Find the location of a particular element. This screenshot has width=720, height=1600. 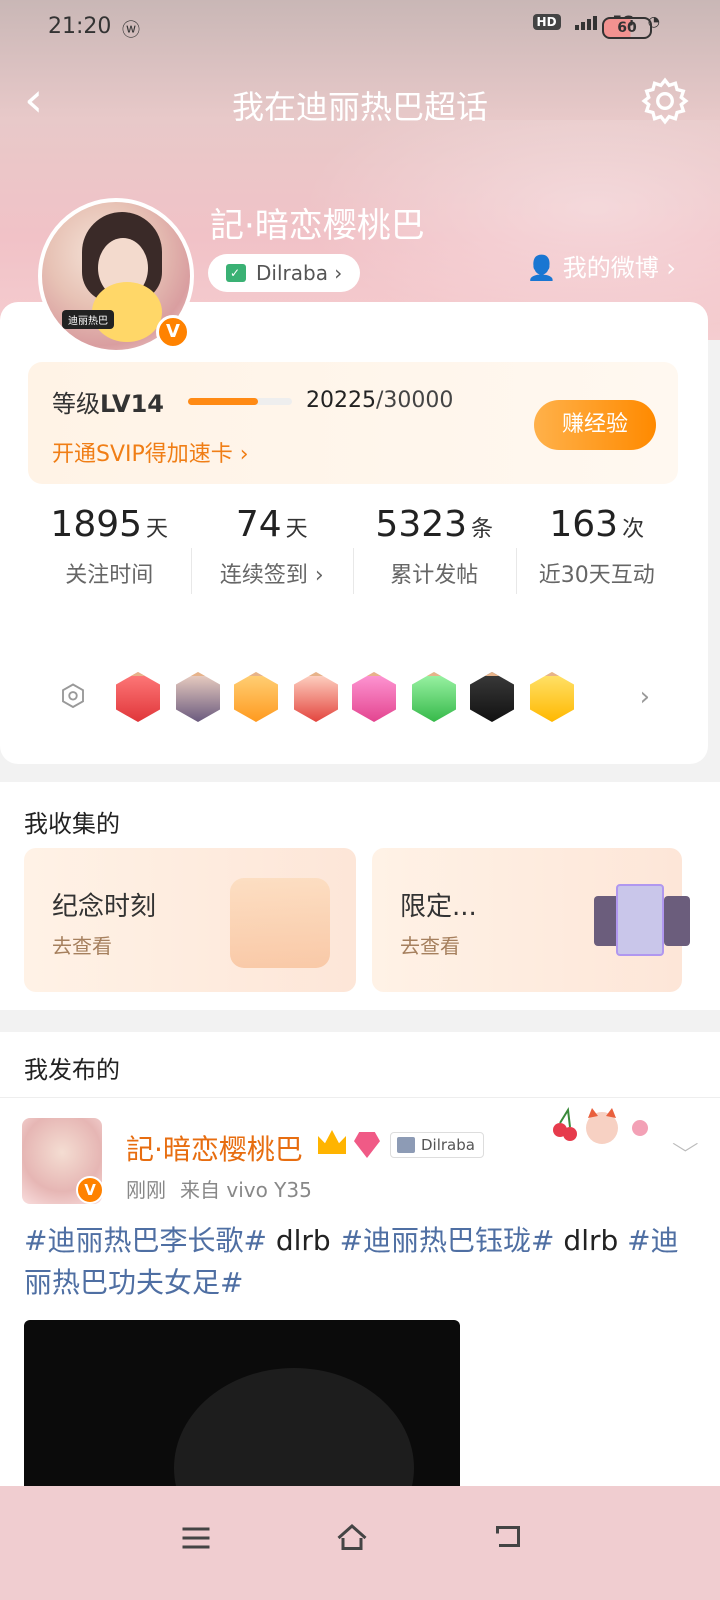

post-video-thumbnail is located at coordinates (242, 1410).